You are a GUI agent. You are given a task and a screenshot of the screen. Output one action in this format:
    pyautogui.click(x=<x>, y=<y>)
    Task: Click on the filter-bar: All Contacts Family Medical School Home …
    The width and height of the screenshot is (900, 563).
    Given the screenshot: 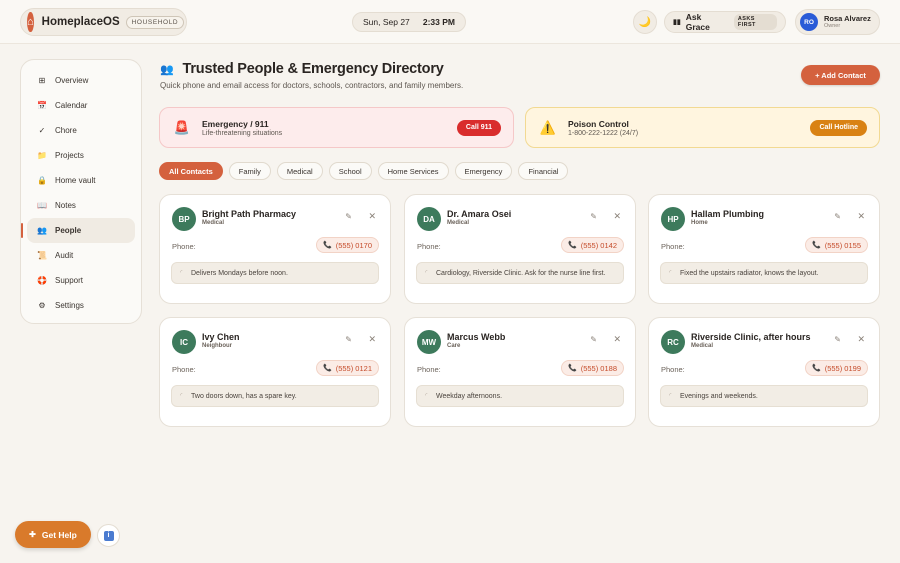 What is the action you would take?
    pyautogui.click(x=364, y=171)
    